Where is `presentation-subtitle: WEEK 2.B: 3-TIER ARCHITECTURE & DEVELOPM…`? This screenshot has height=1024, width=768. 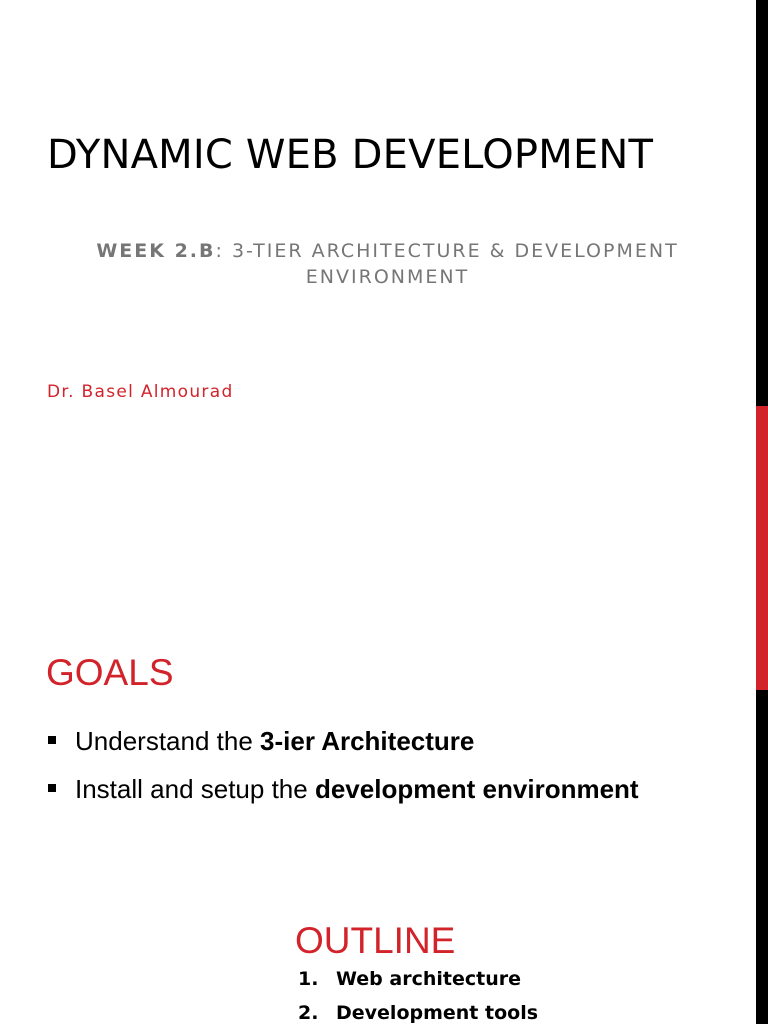 presentation-subtitle: WEEK 2.B: 3-TIER ARCHITECTURE & DEVELOPM… is located at coordinates (387, 264).